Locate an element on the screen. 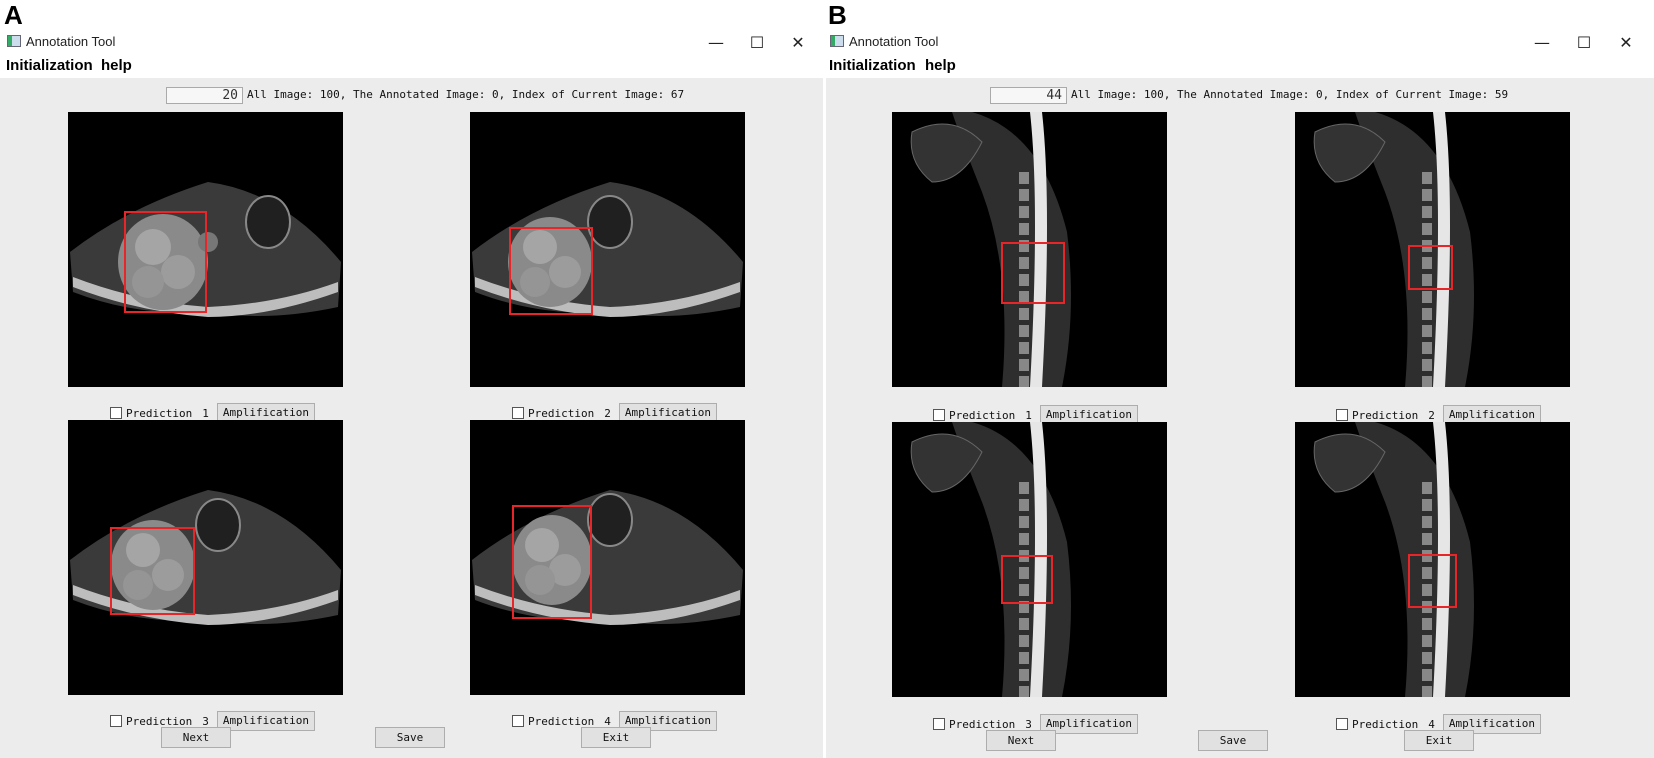 The image size is (1654, 758). image-counter-input: 20 is located at coordinates (204, 95).